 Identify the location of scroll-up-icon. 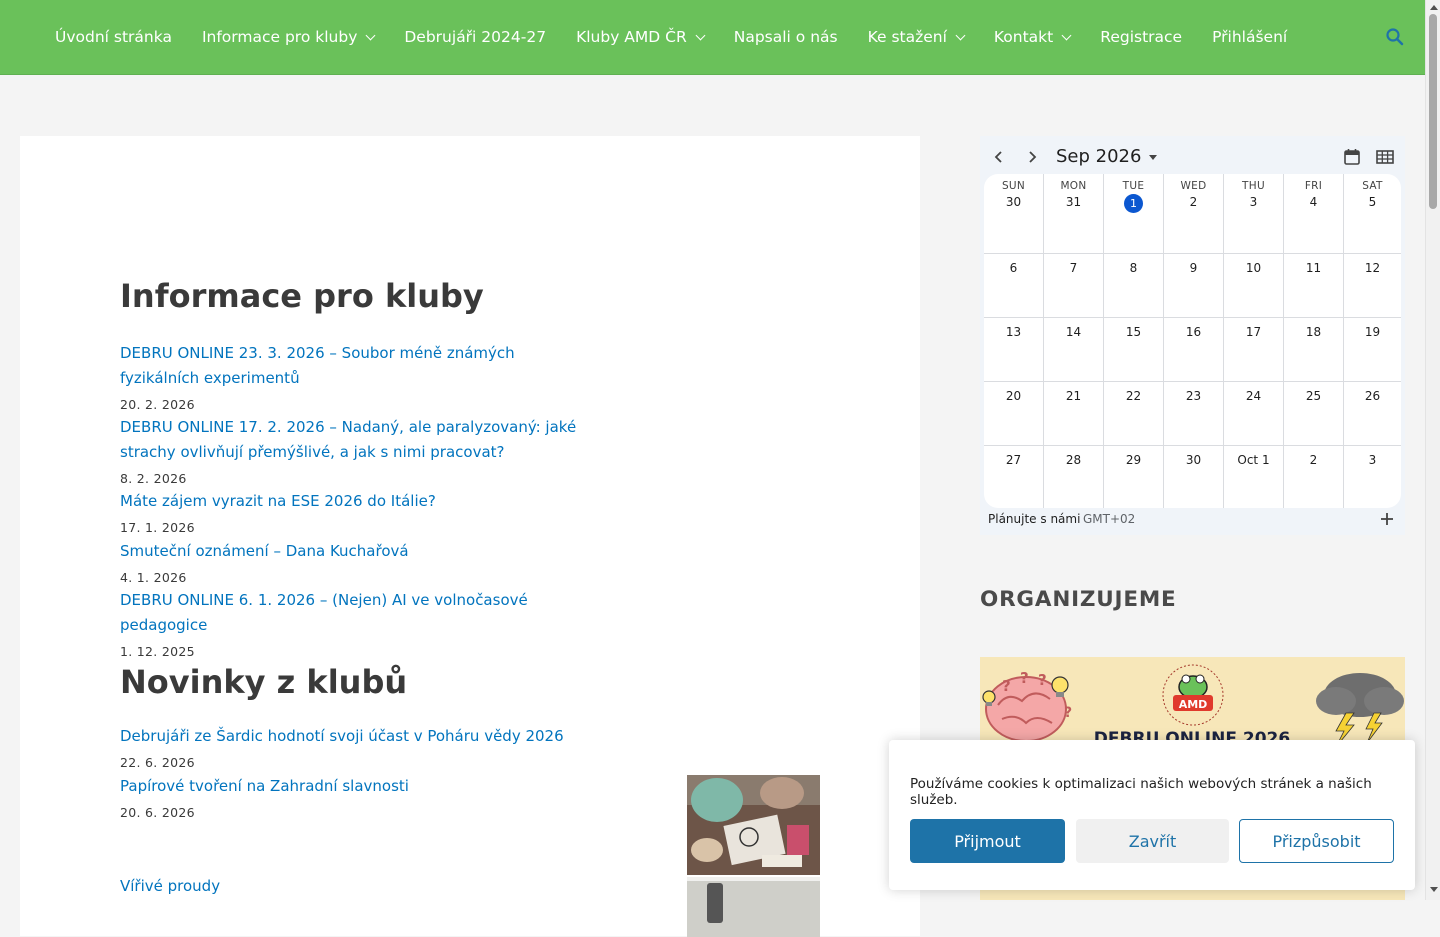
(1434, 7).